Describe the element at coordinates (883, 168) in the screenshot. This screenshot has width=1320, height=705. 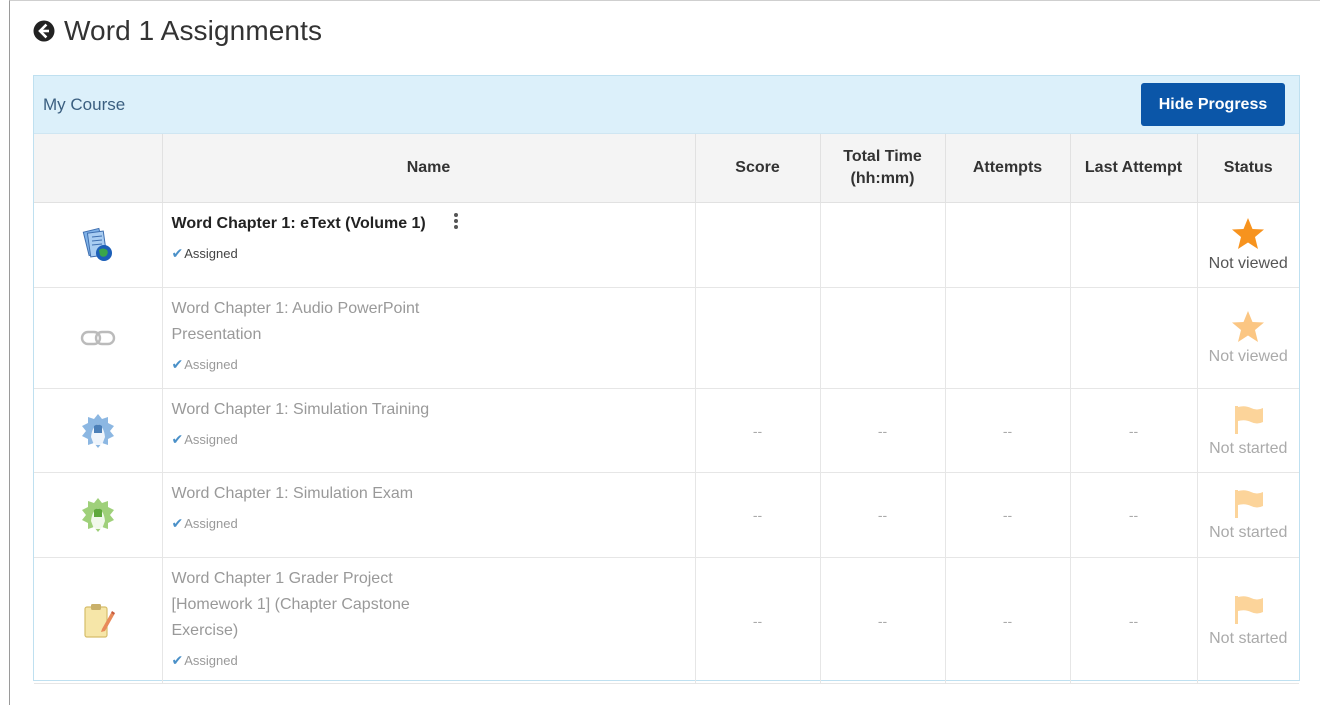
I see `column-header-total-time: Total Time (hh:mm)` at that location.